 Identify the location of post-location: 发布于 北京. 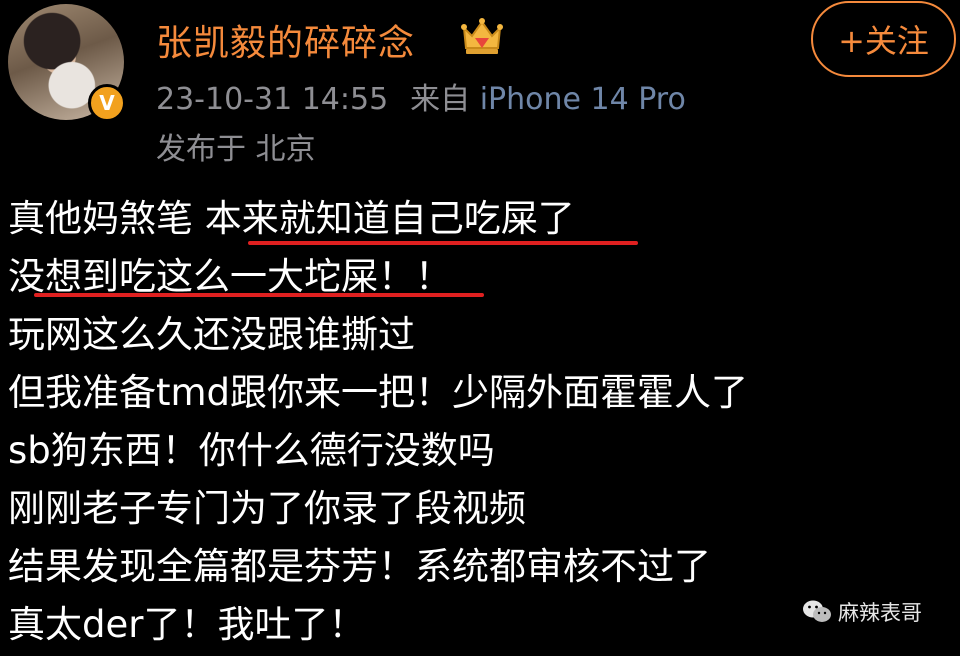
(236, 149).